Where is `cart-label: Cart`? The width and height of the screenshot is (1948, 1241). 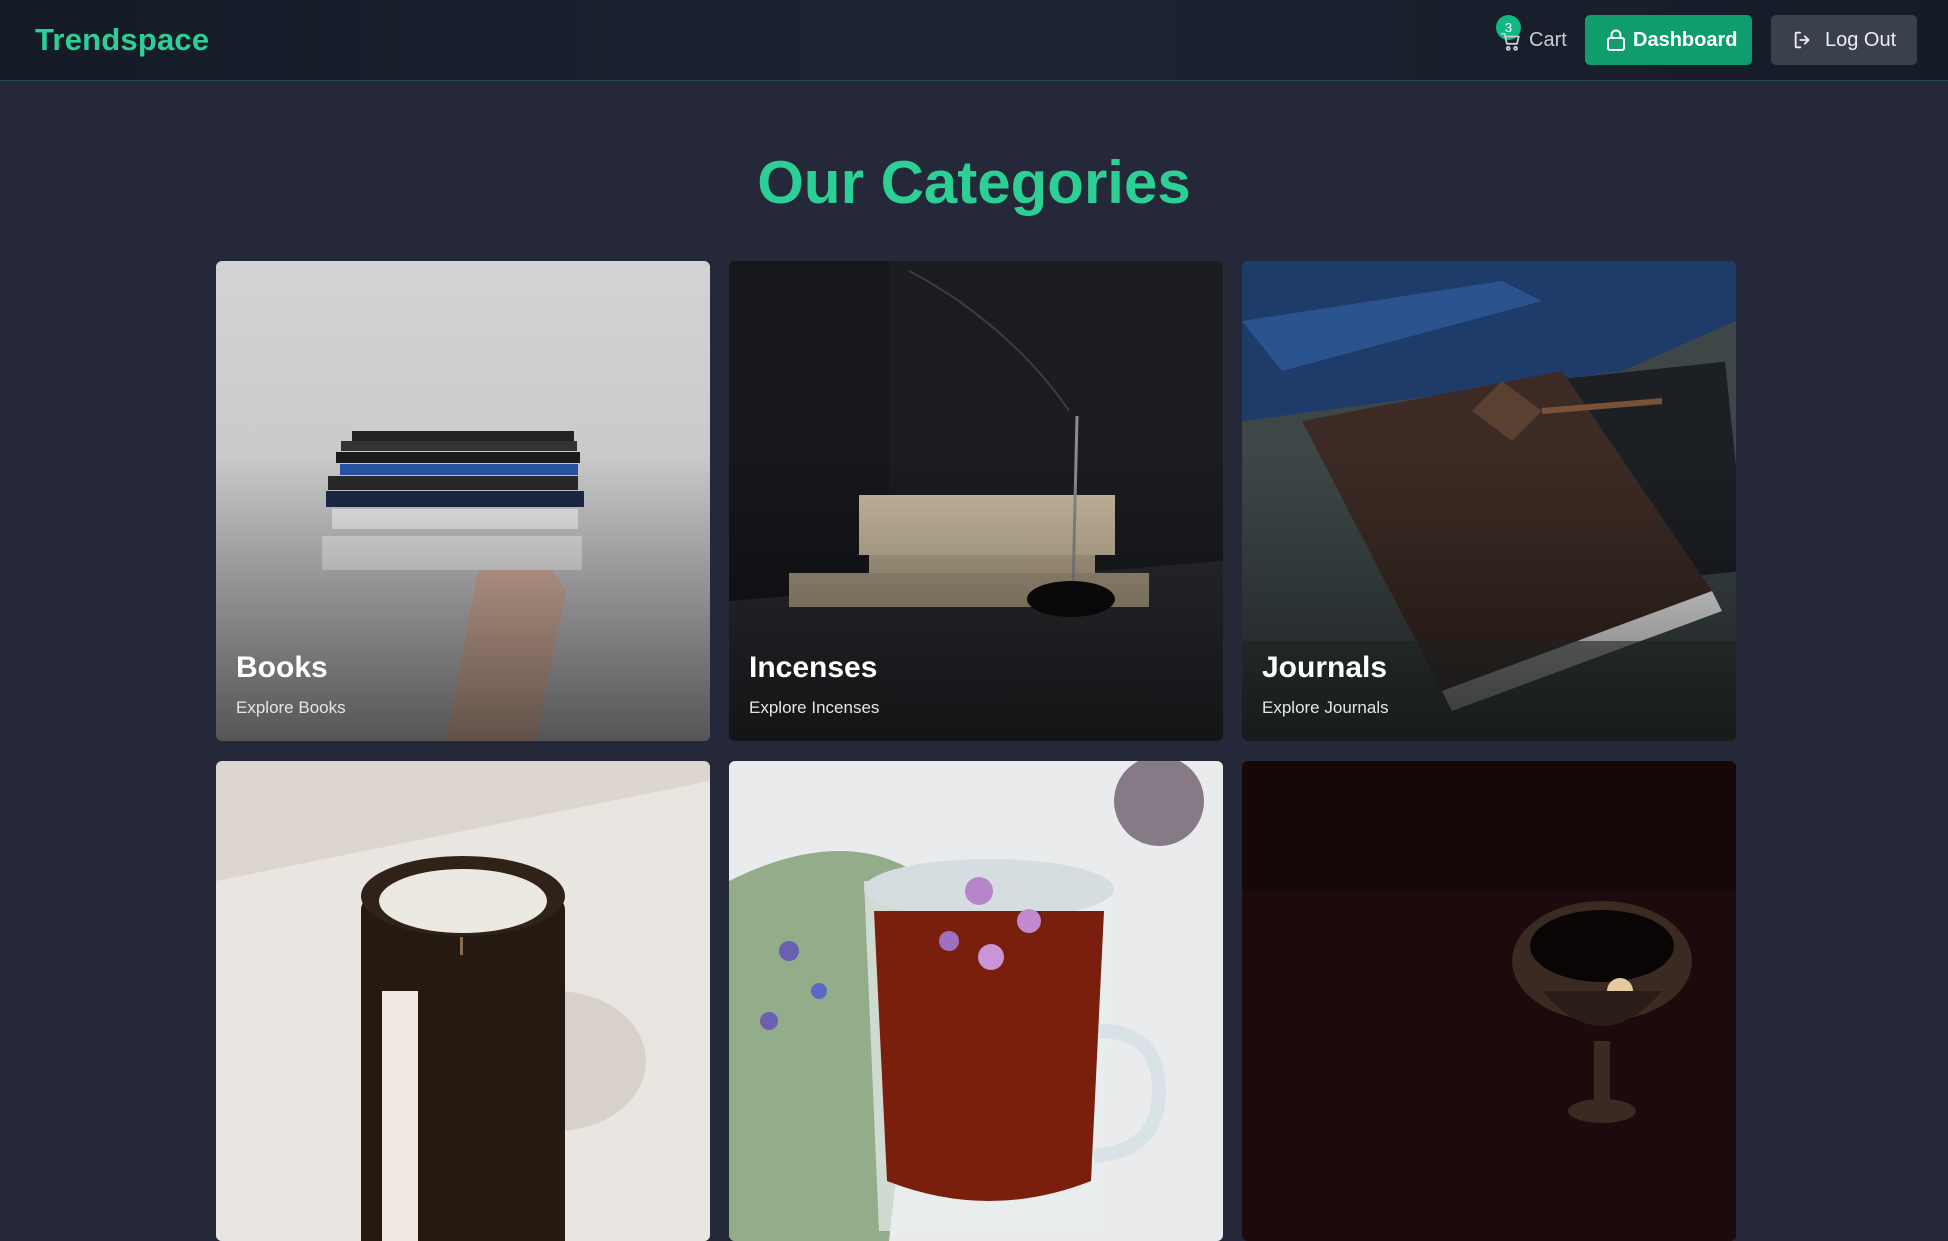
cart-label: Cart is located at coordinates (1548, 40).